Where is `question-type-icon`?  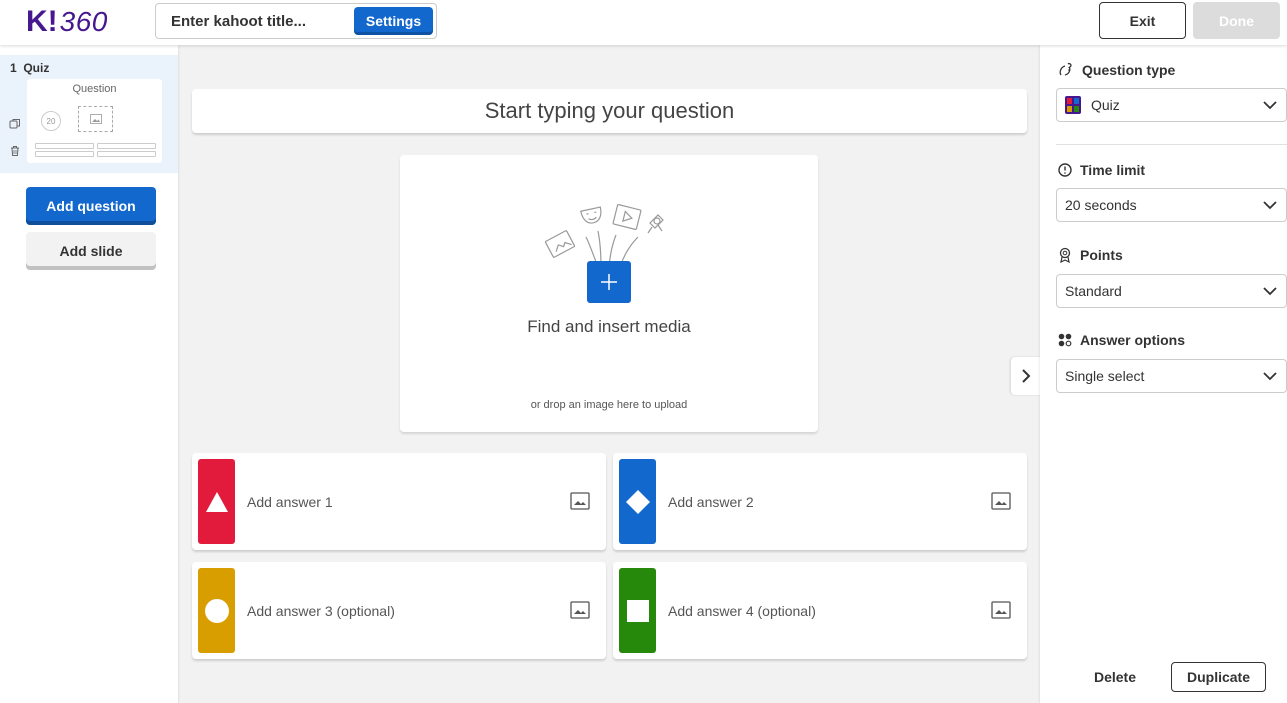 question-type-icon is located at coordinates (1065, 69).